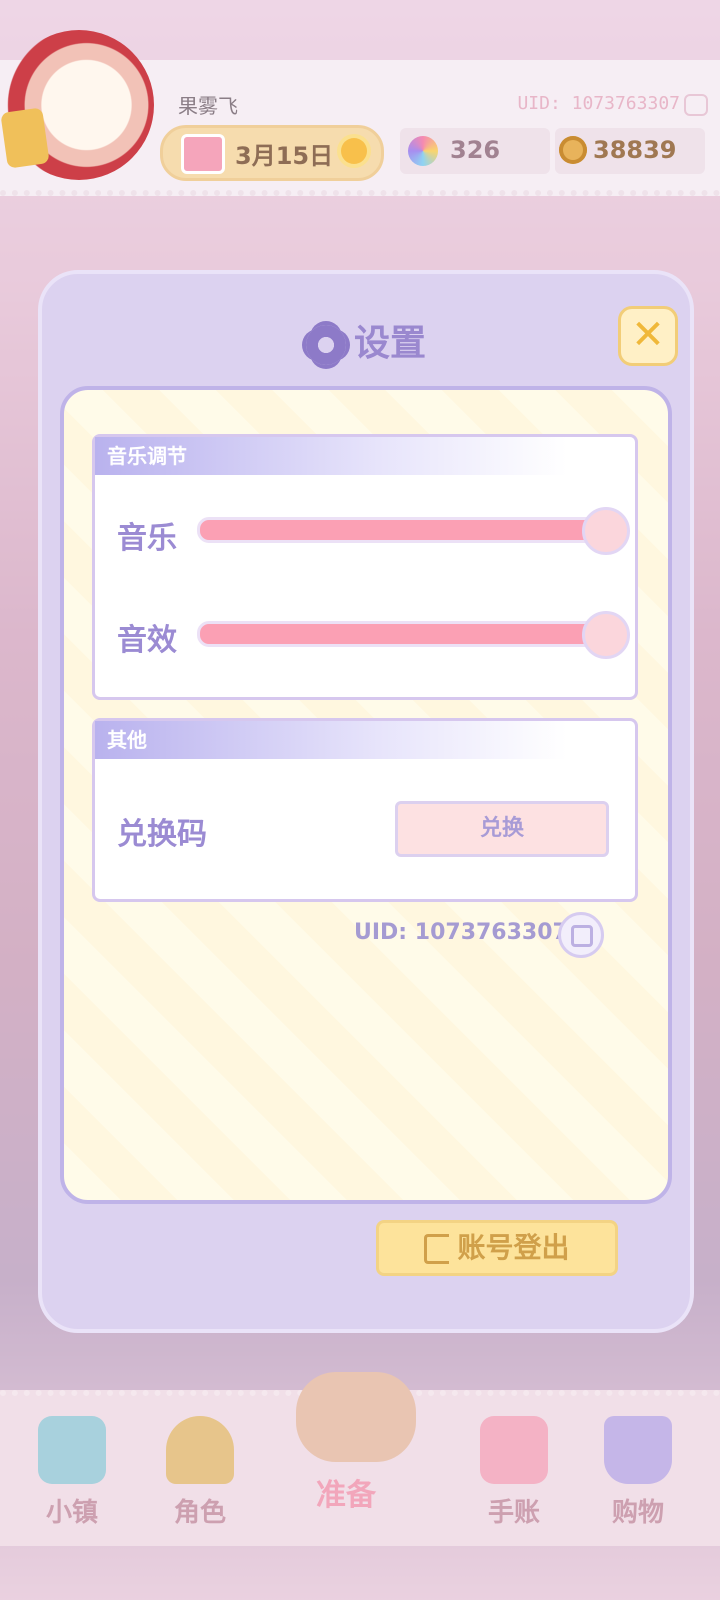  Describe the element at coordinates (413, 531) in the screenshot. I see `music-slider` at that location.